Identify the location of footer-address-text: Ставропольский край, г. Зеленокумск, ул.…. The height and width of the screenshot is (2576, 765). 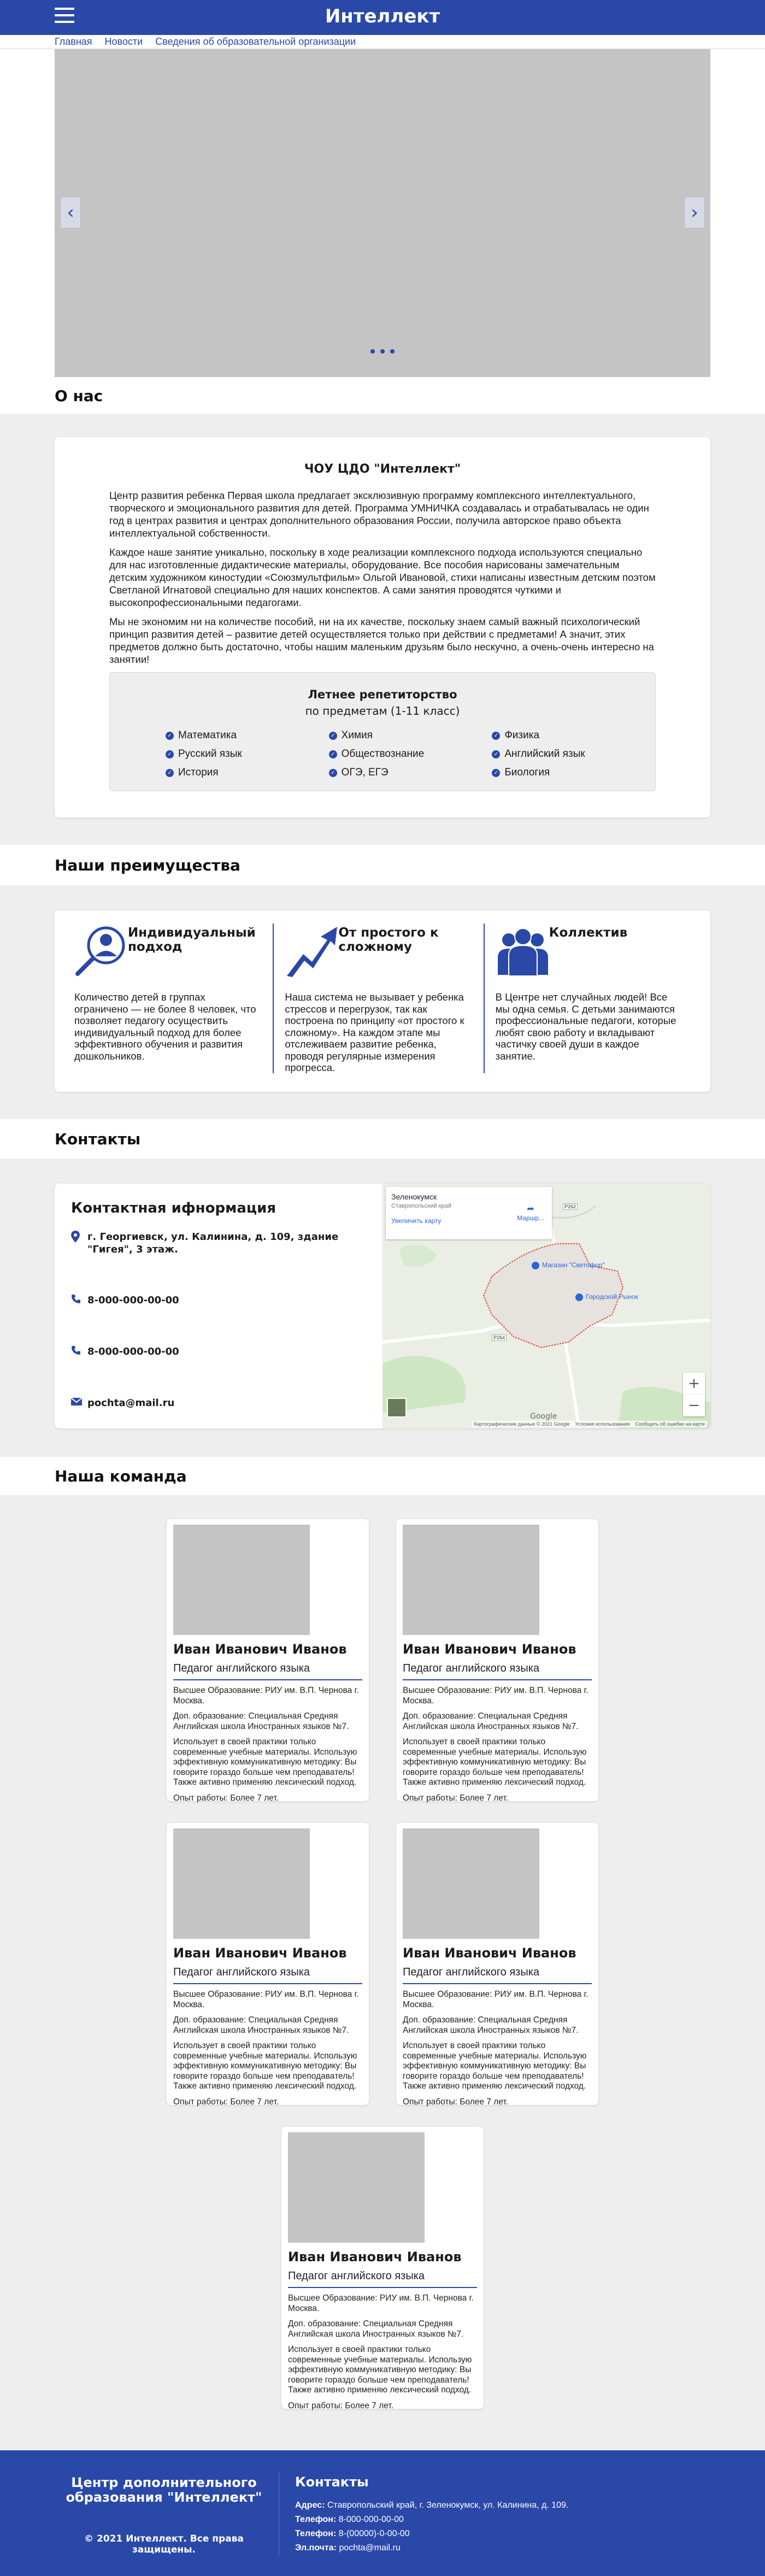
(448, 2506).